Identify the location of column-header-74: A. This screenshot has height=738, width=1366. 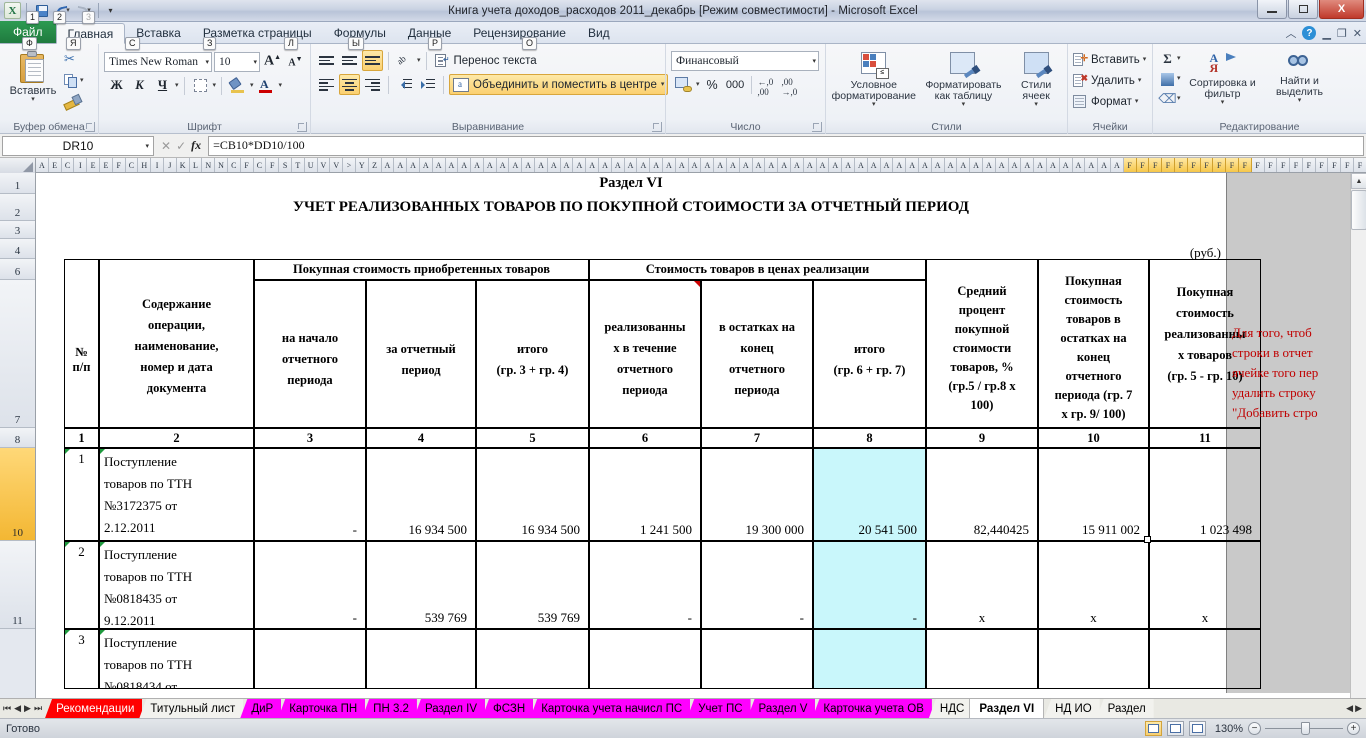
(989, 165).